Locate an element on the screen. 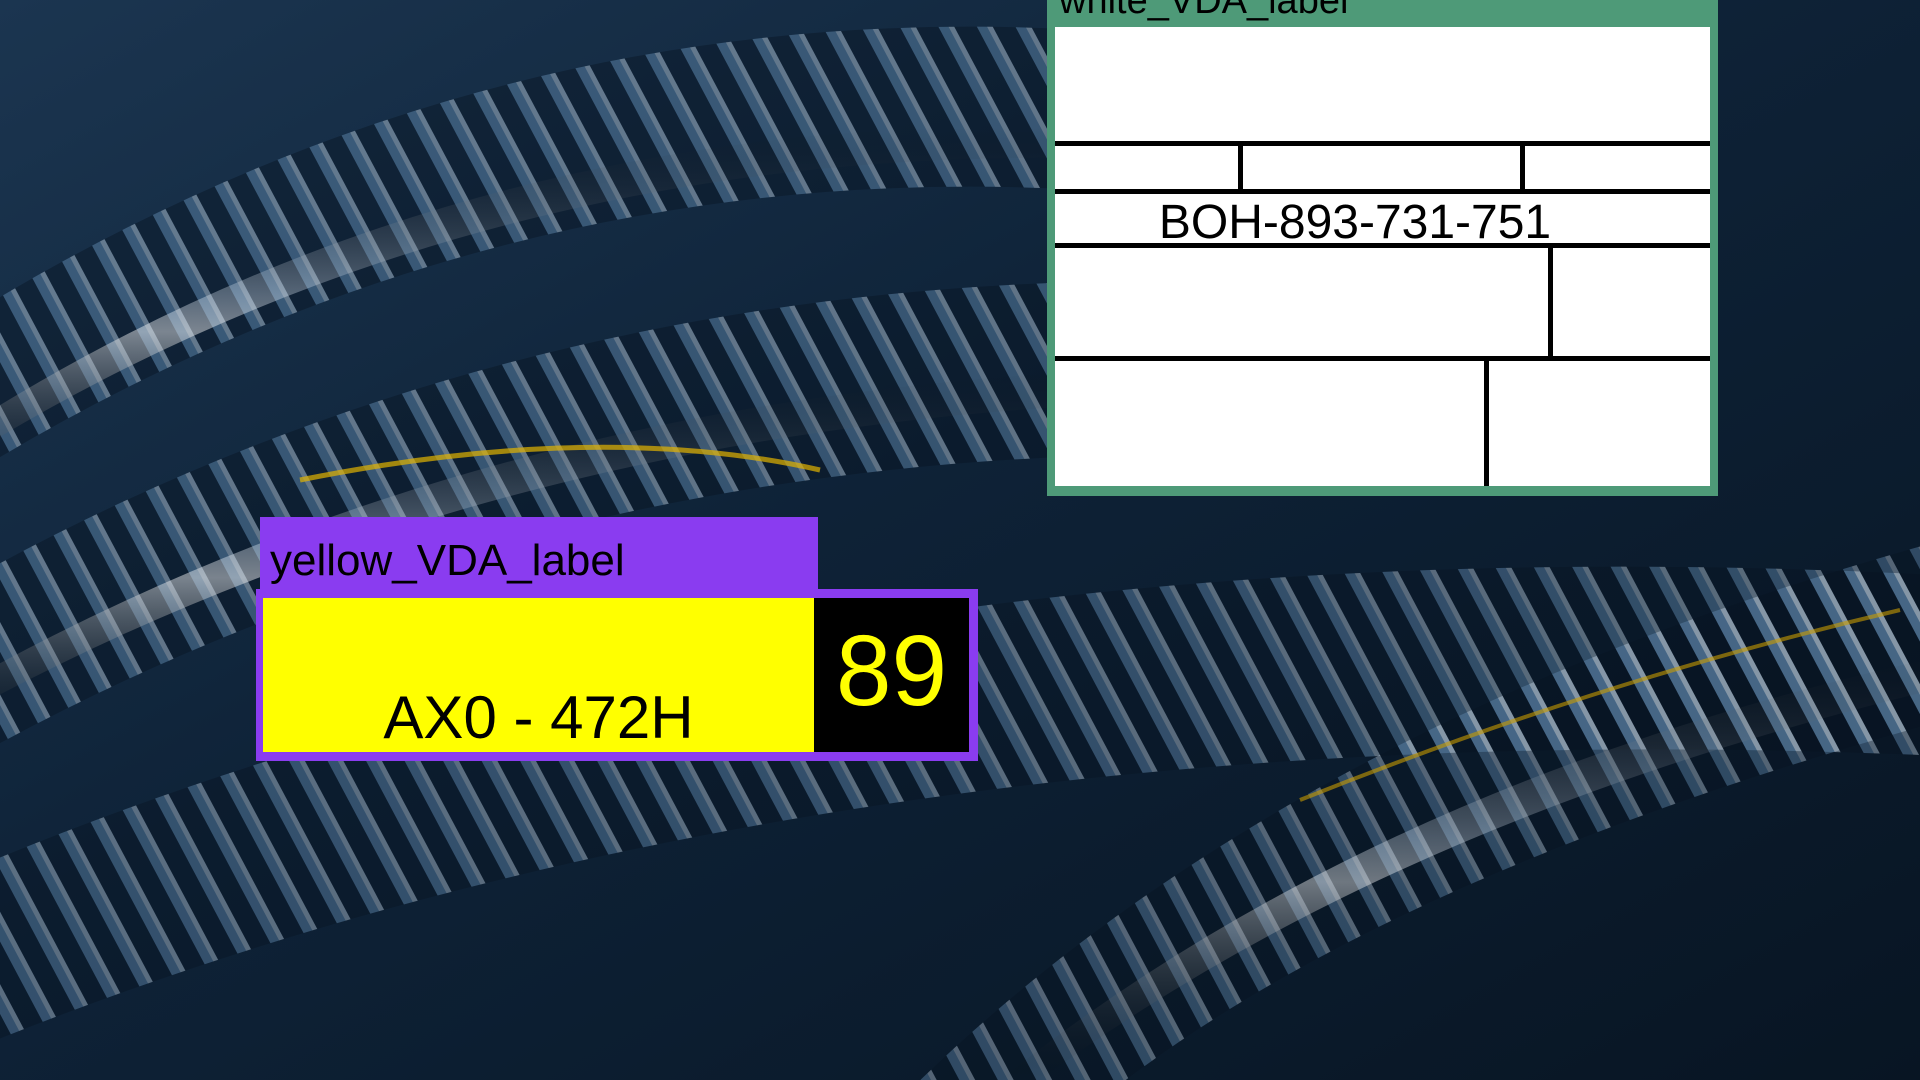 This screenshot has height=1080, width=1920. yellow-label-number: 89 is located at coordinates (891, 671).